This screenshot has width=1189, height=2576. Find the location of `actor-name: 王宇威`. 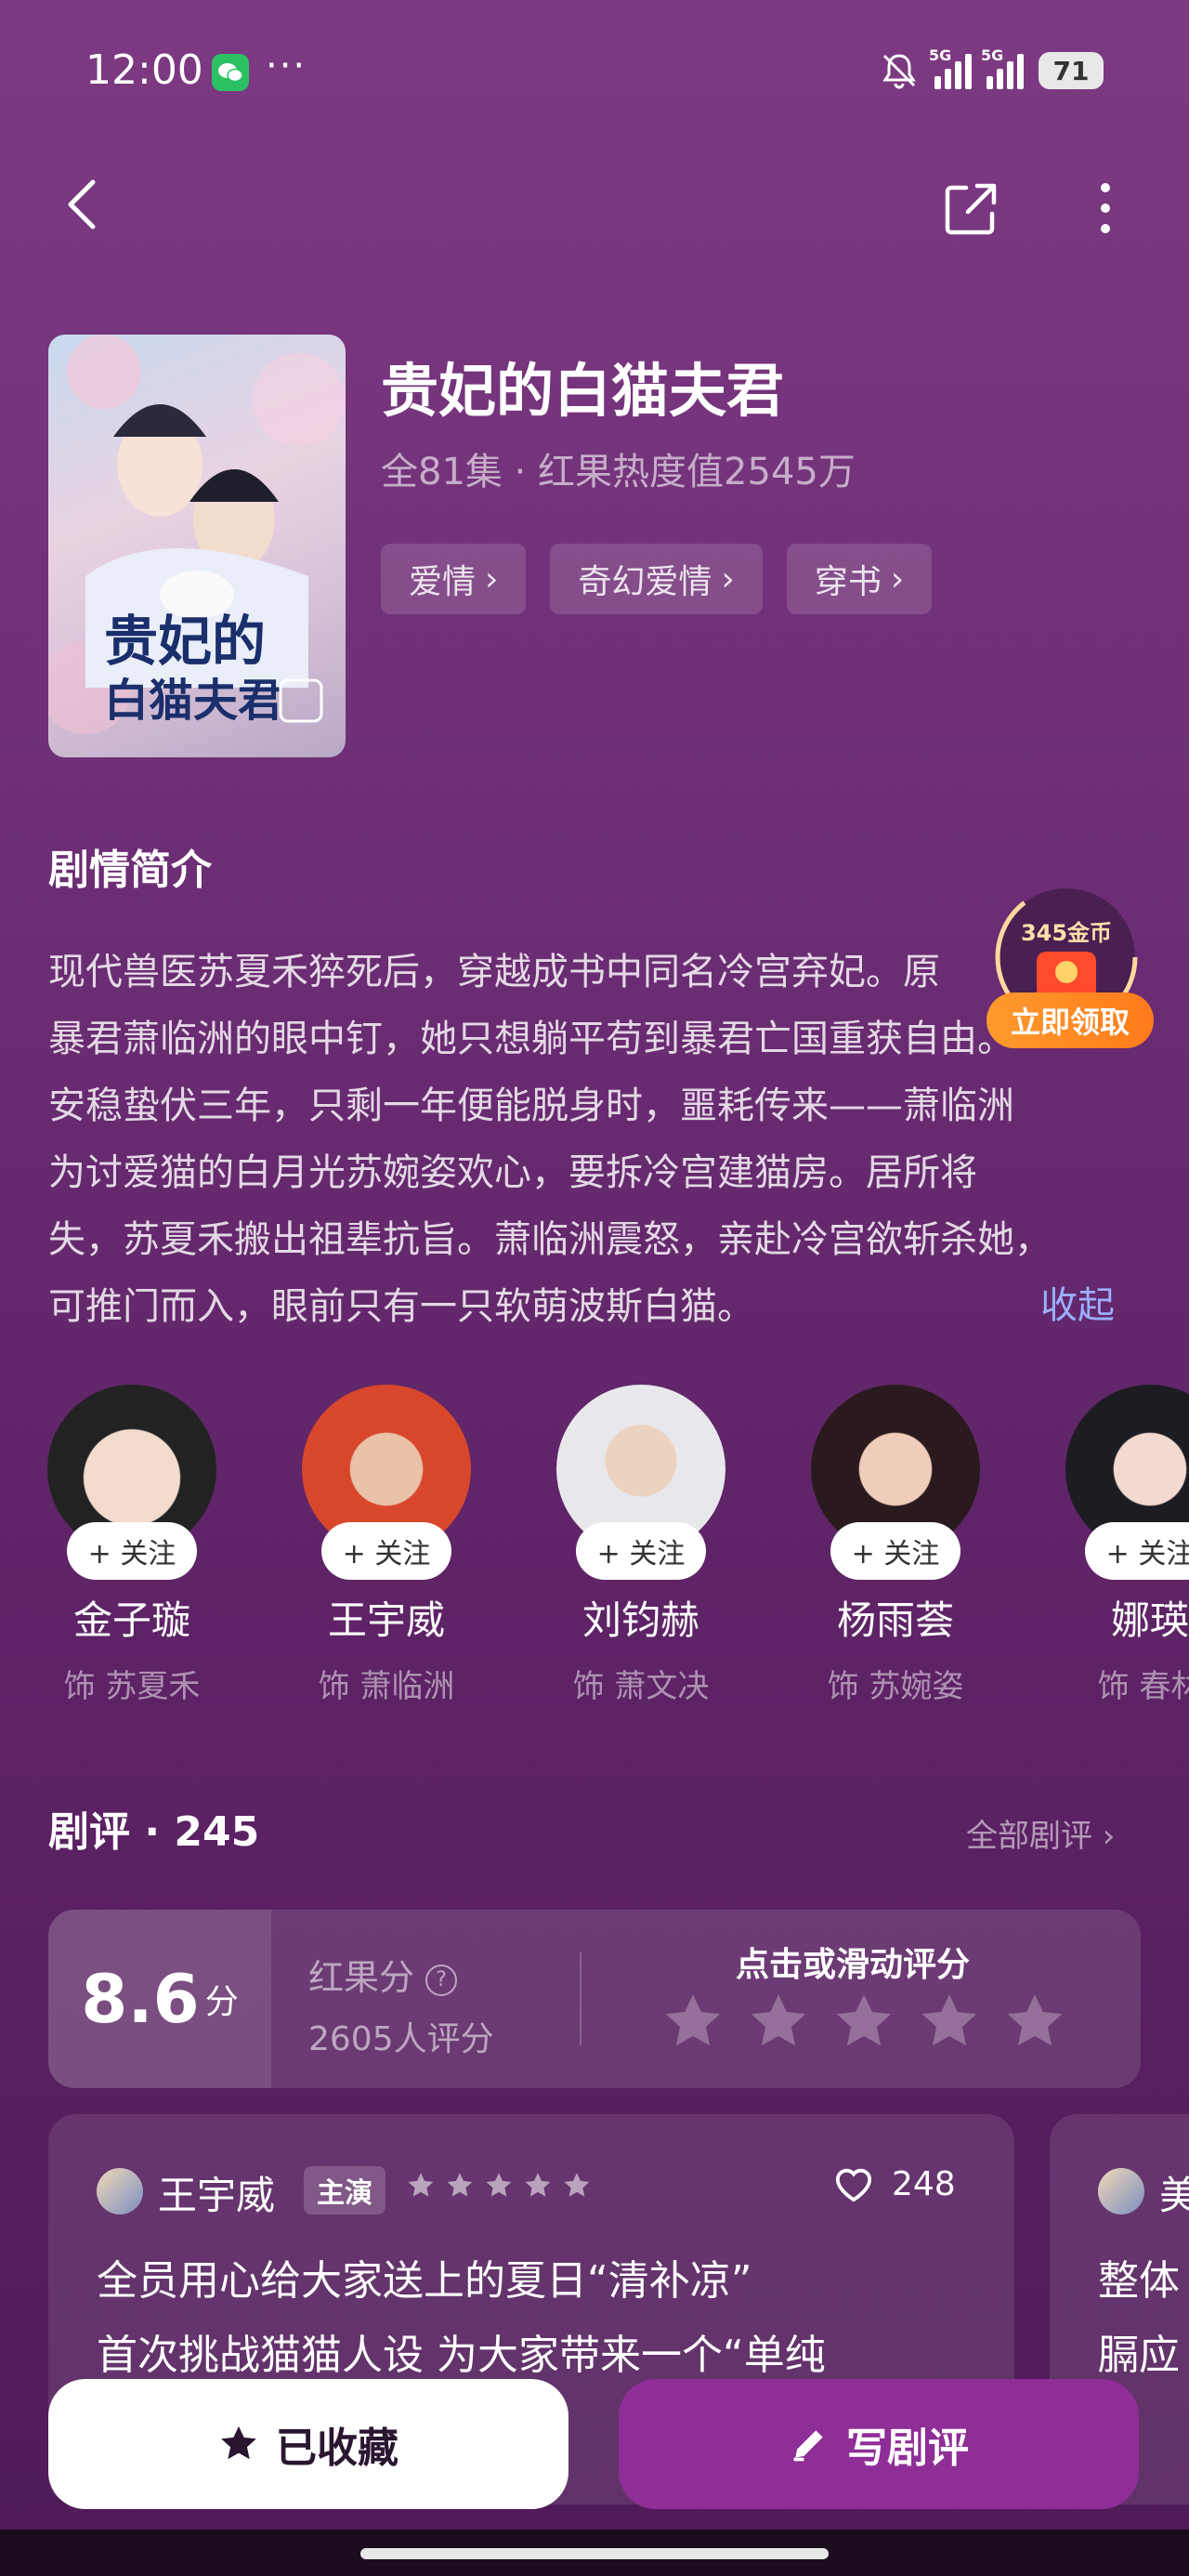

actor-name: 王宇威 is located at coordinates (386, 1620).